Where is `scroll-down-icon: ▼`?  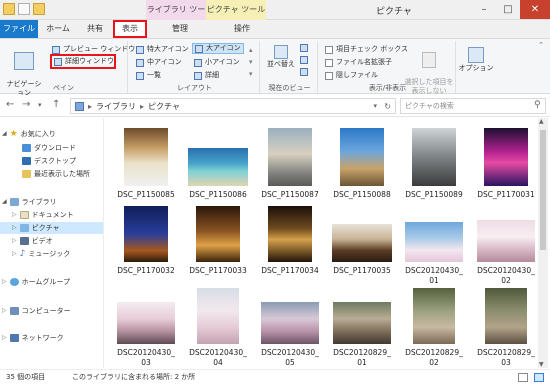 scroll-down-icon: ▼ is located at coordinates (541, 364).